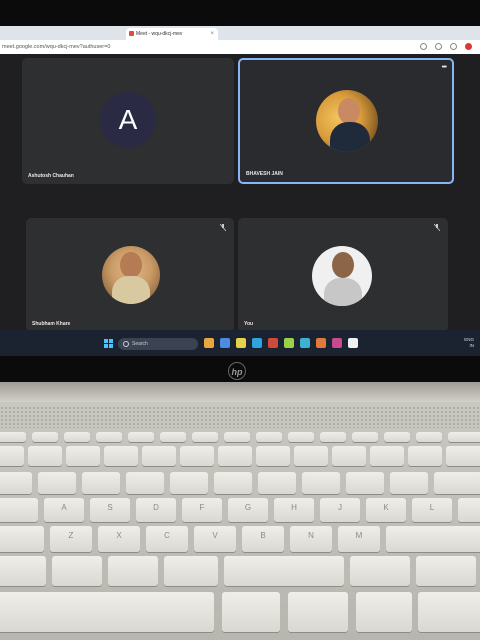 The image size is (480, 640). I want to click on key-row, so click(240, 612).